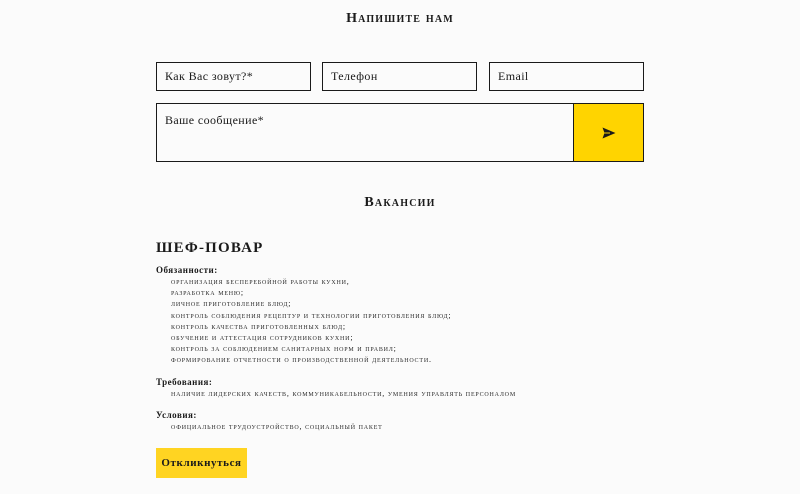  I want to click on duties-title: Обязанности:, so click(187, 270).